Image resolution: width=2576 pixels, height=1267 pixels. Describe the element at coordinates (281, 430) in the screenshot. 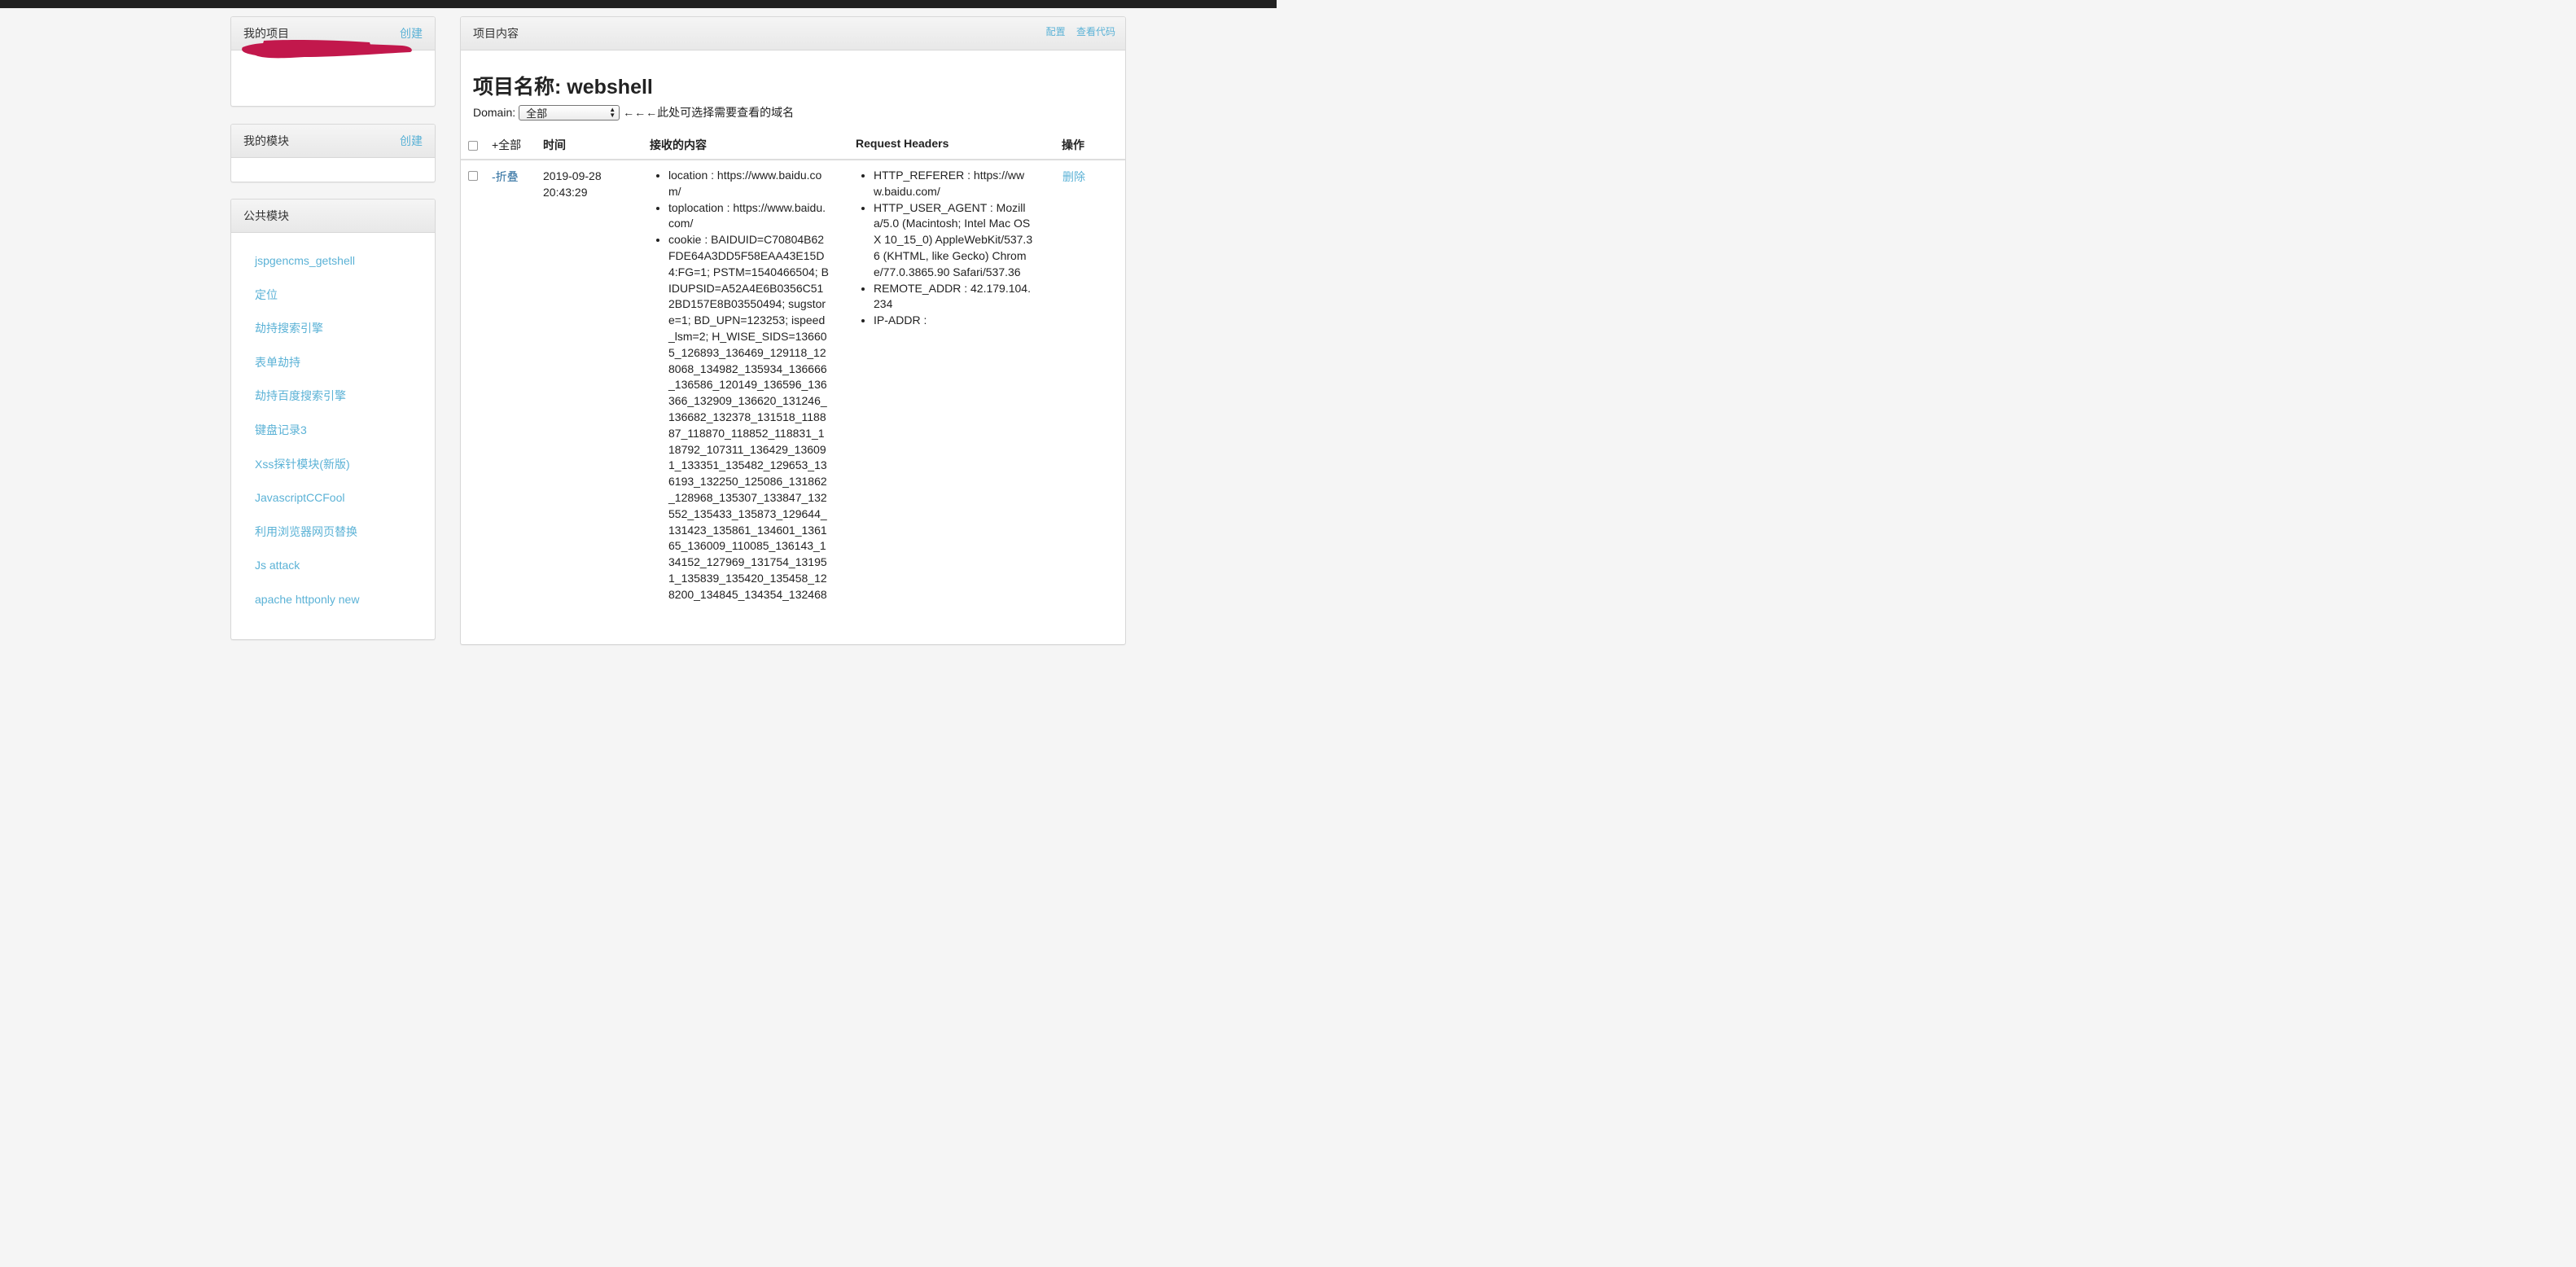

I see `public-module-link: 键盘记录3` at that location.